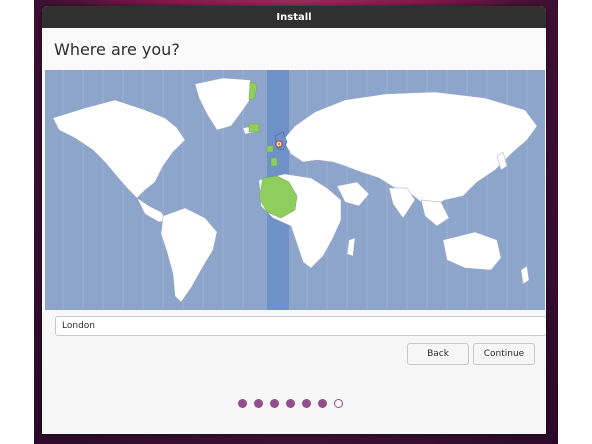 This screenshot has width=592, height=444. I want to click on progress-dot-empty, so click(338, 403).